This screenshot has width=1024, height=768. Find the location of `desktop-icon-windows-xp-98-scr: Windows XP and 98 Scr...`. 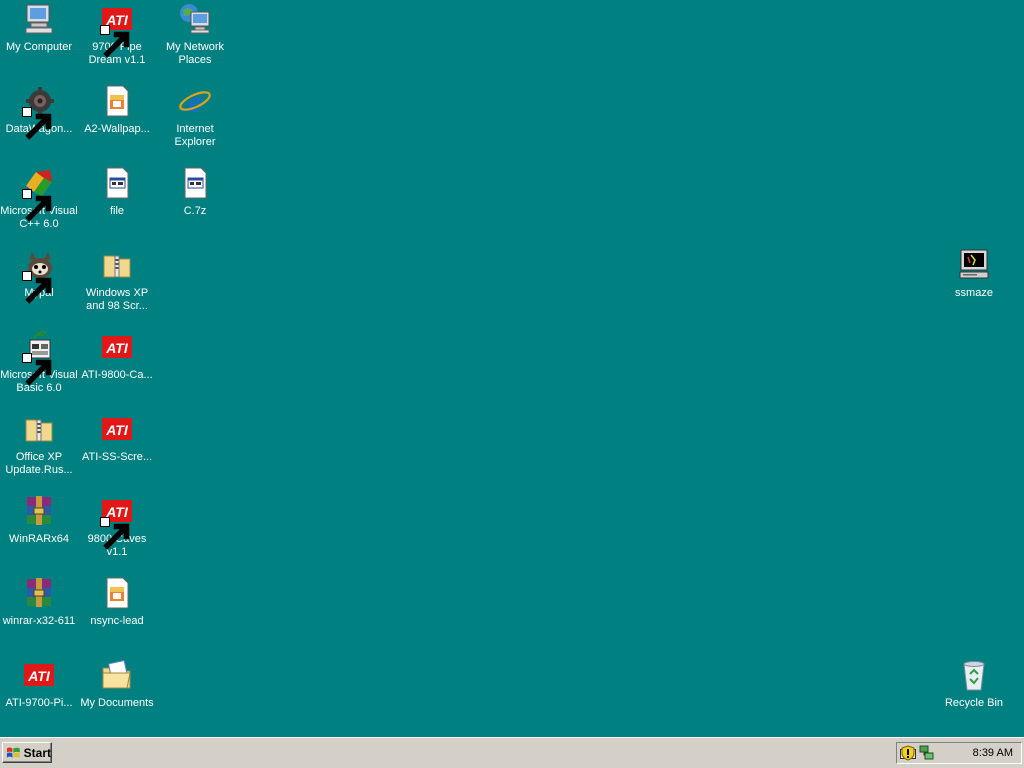

desktop-icon-windows-xp-98-scr: Windows XP and 98 Scr... is located at coordinates (117, 286).